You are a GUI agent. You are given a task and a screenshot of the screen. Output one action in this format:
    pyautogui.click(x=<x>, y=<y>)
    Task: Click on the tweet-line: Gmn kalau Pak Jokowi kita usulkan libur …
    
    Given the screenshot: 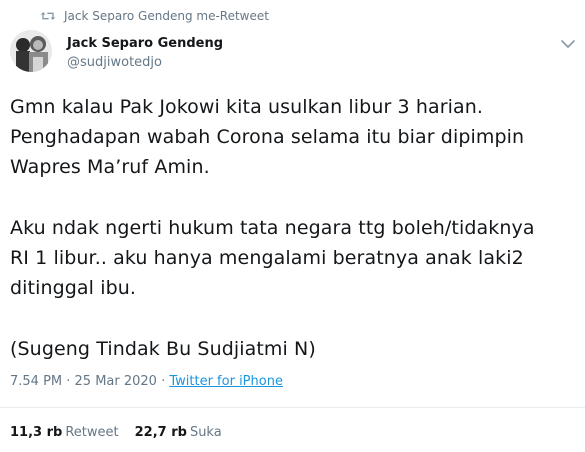 What is the action you would take?
    pyautogui.click(x=247, y=107)
    